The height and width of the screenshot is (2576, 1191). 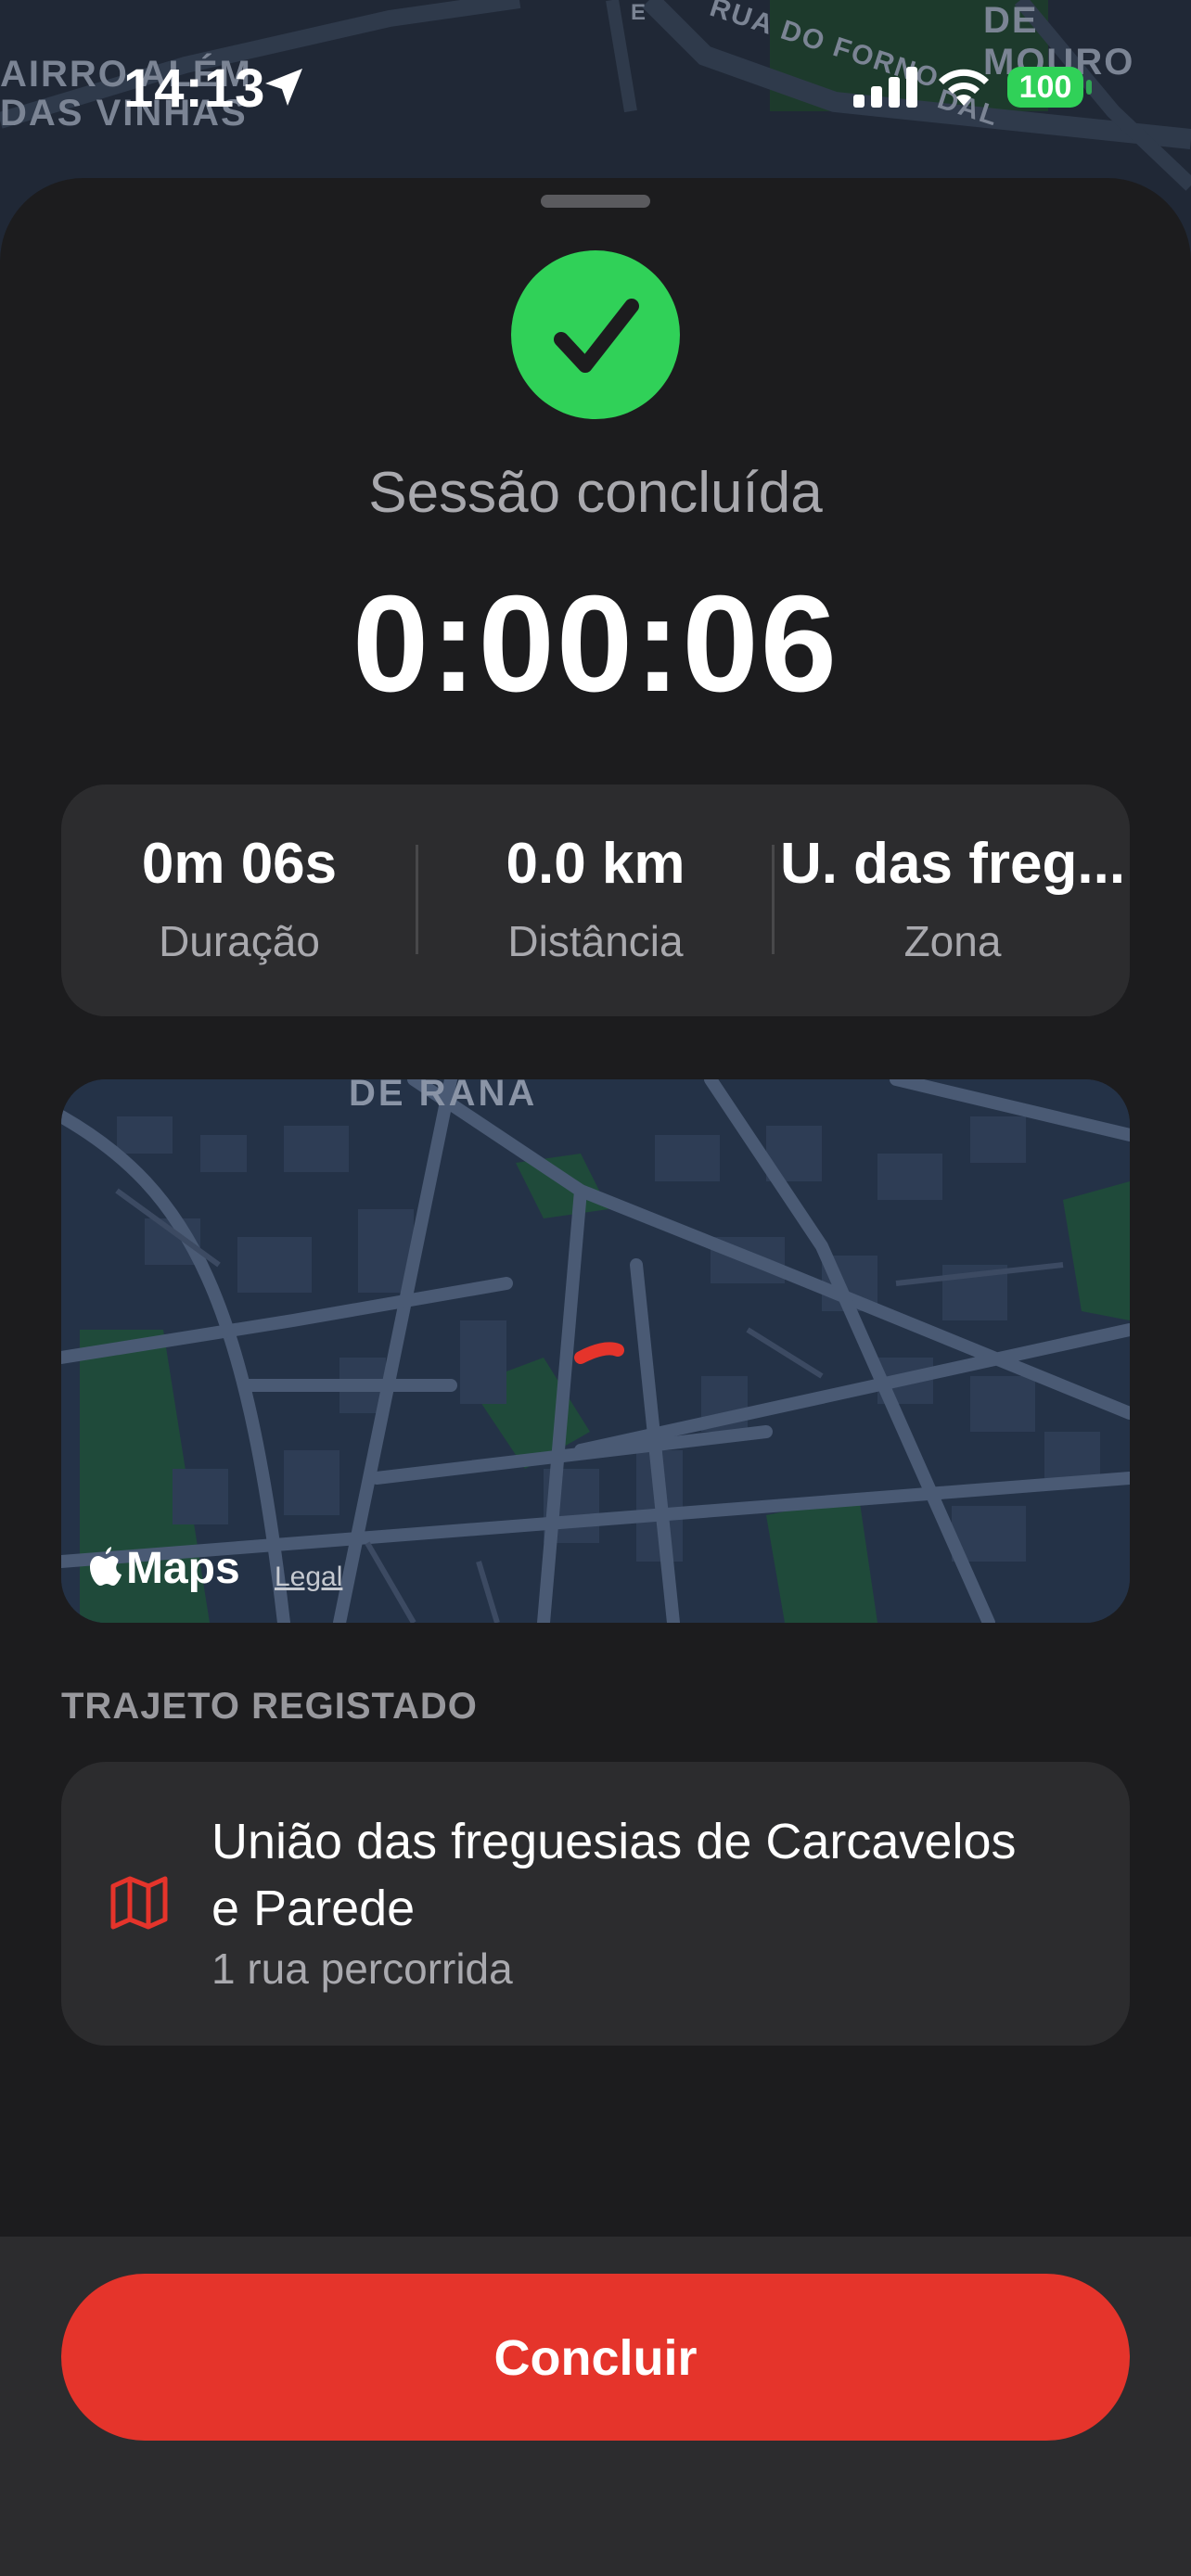 I want to click on status-time: 14:13, so click(x=194, y=89).